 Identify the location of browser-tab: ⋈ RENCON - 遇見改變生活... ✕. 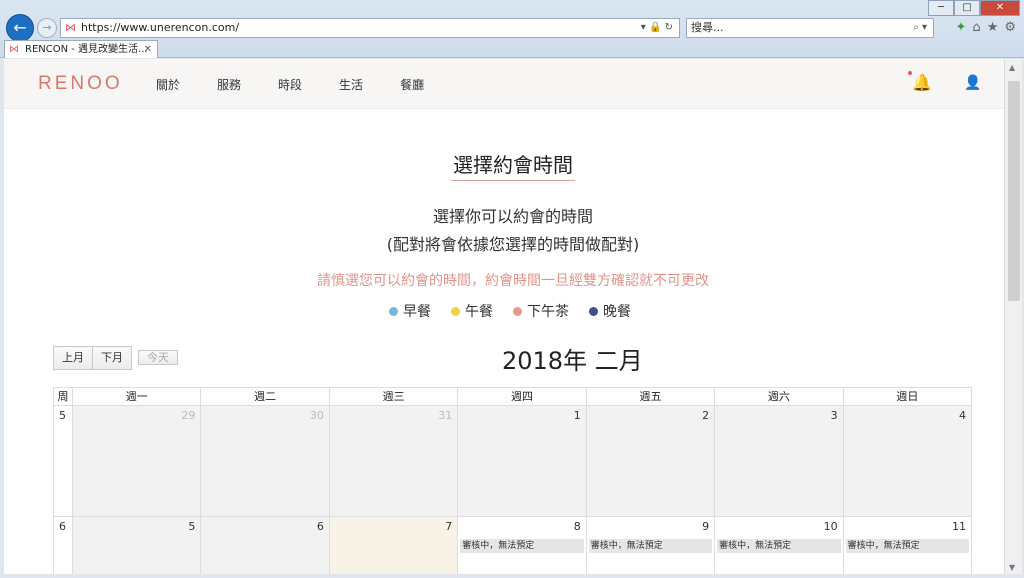
(81, 49).